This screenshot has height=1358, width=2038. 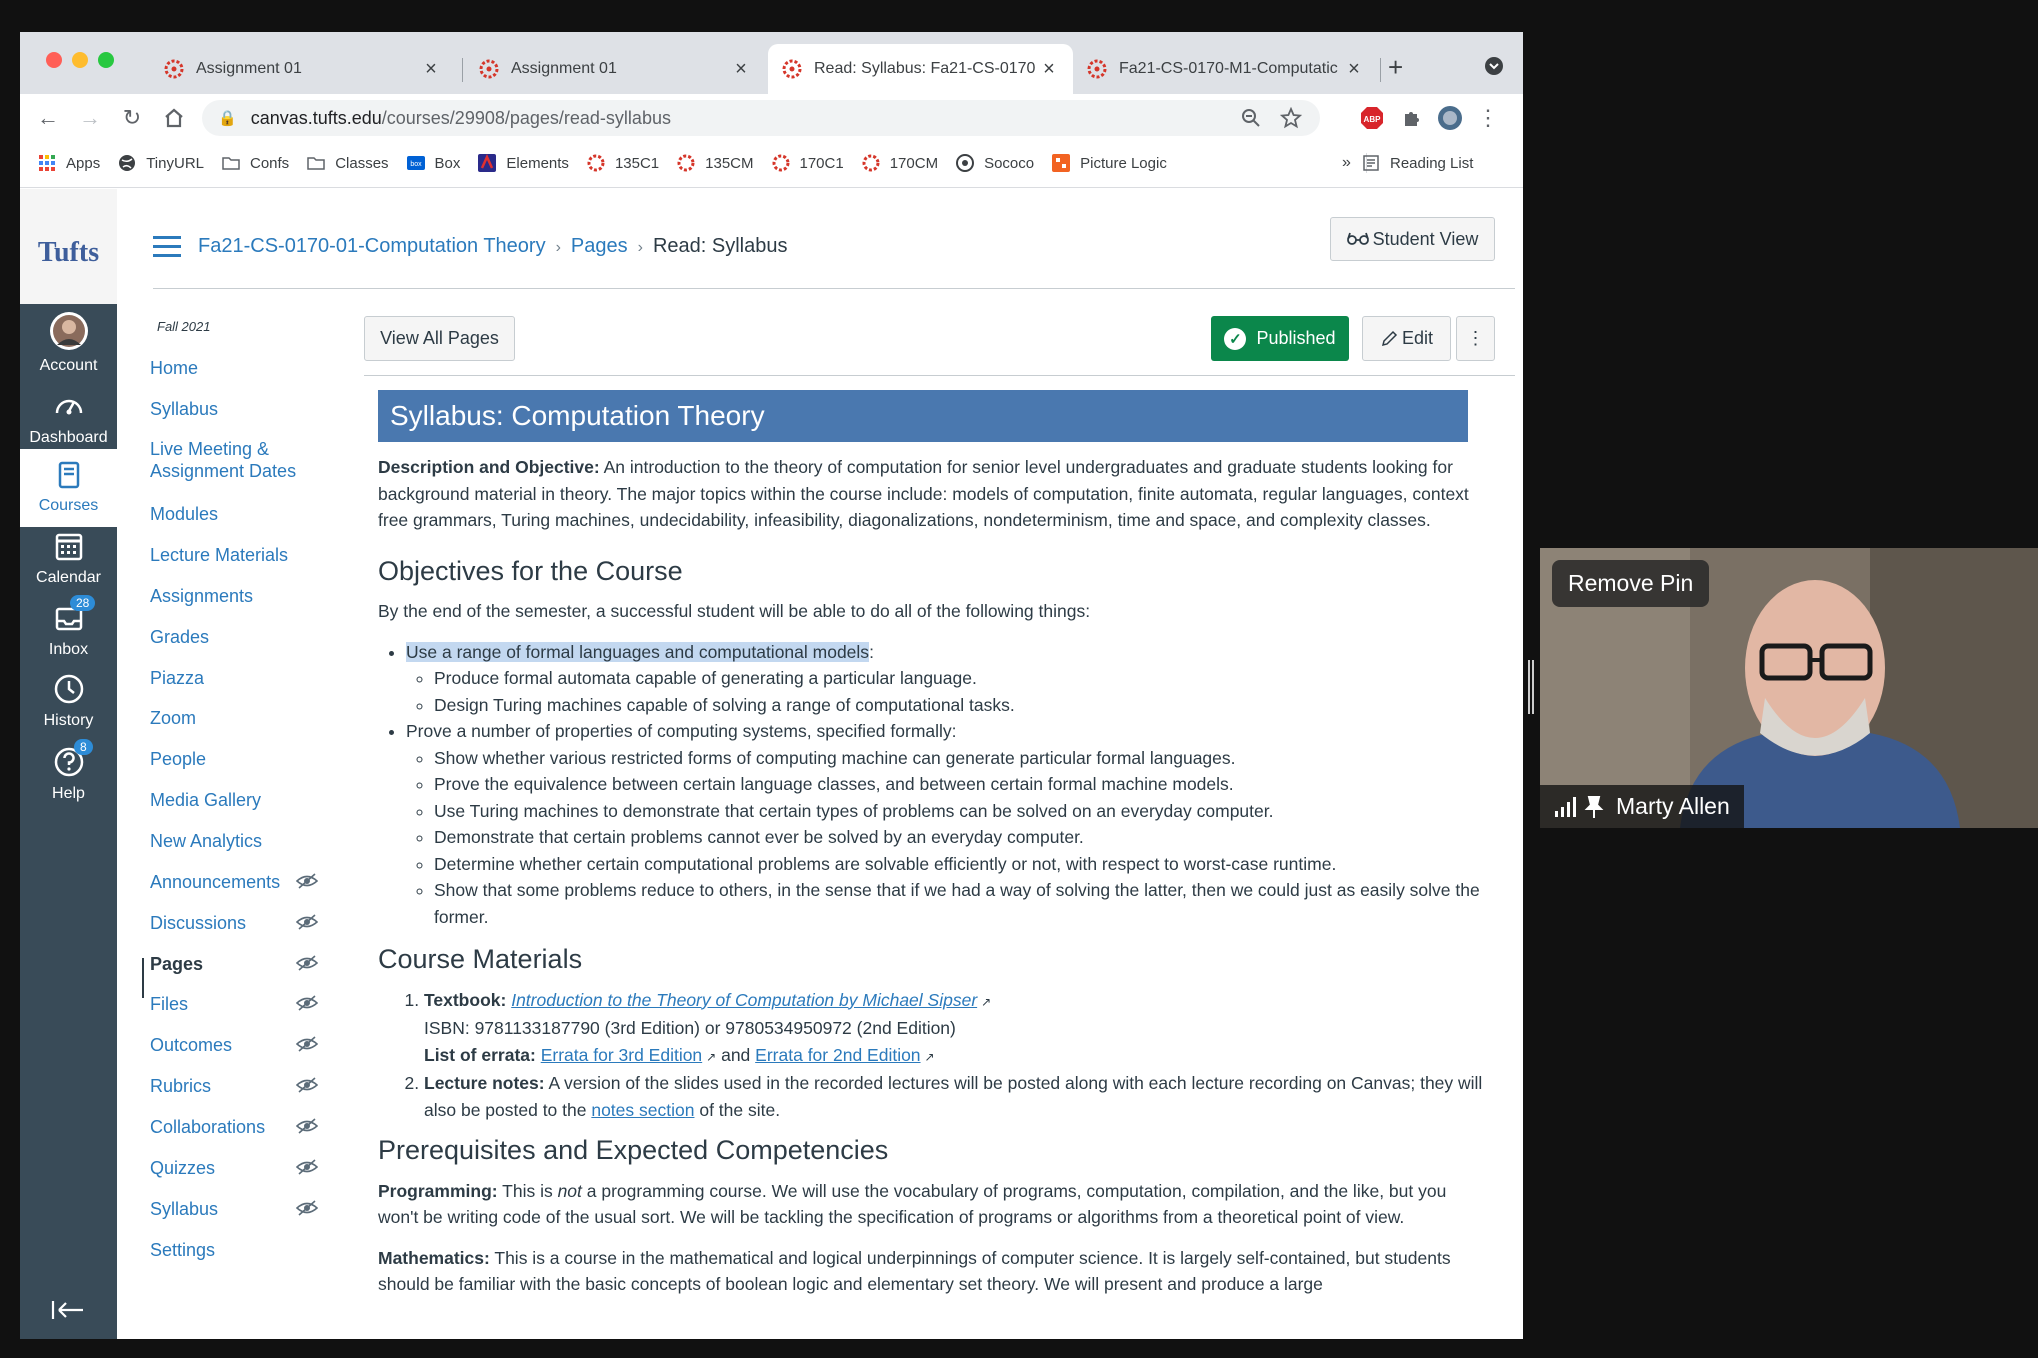 What do you see at coordinates (68, 720) in the screenshot?
I see `nav-label: History` at bounding box center [68, 720].